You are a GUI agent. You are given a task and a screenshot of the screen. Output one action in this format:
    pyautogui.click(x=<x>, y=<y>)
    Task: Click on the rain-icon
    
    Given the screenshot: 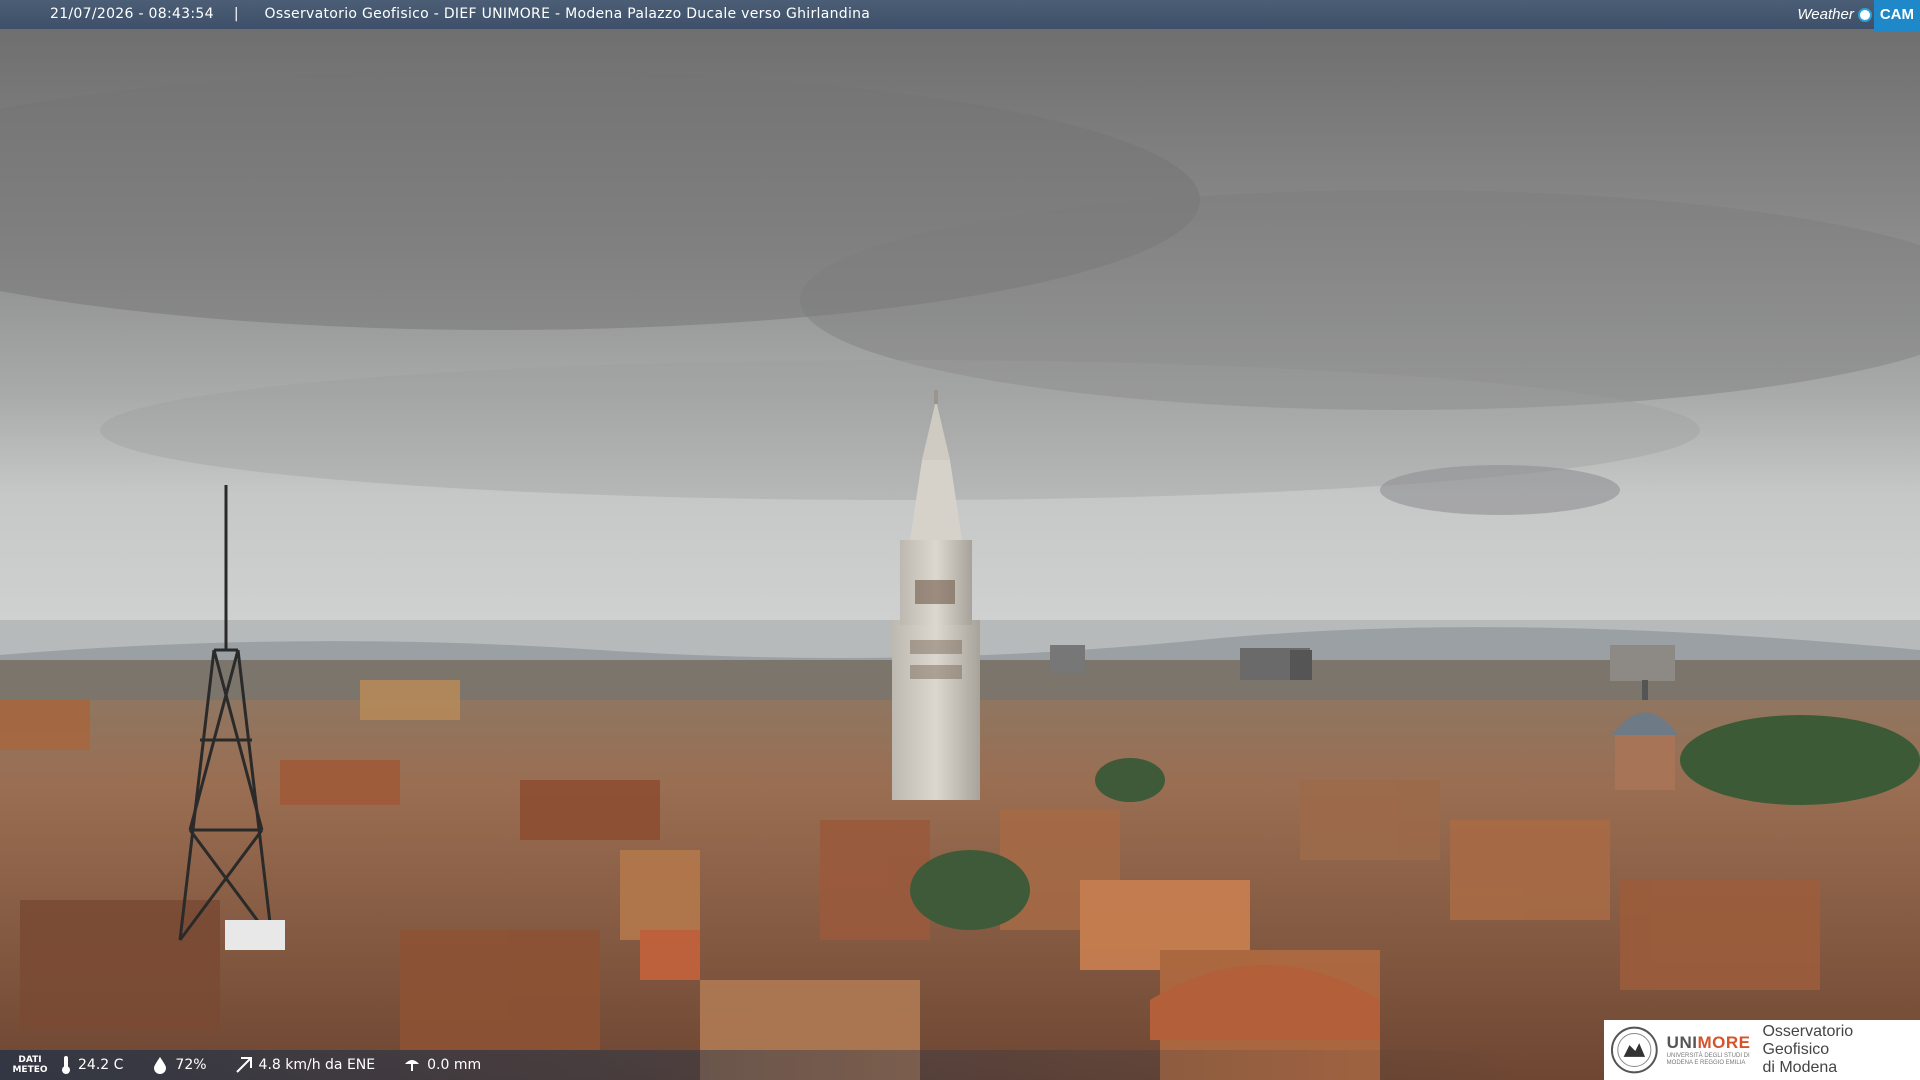 What is the action you would take?
    pyautogui.click(x=412, y=1065)
    